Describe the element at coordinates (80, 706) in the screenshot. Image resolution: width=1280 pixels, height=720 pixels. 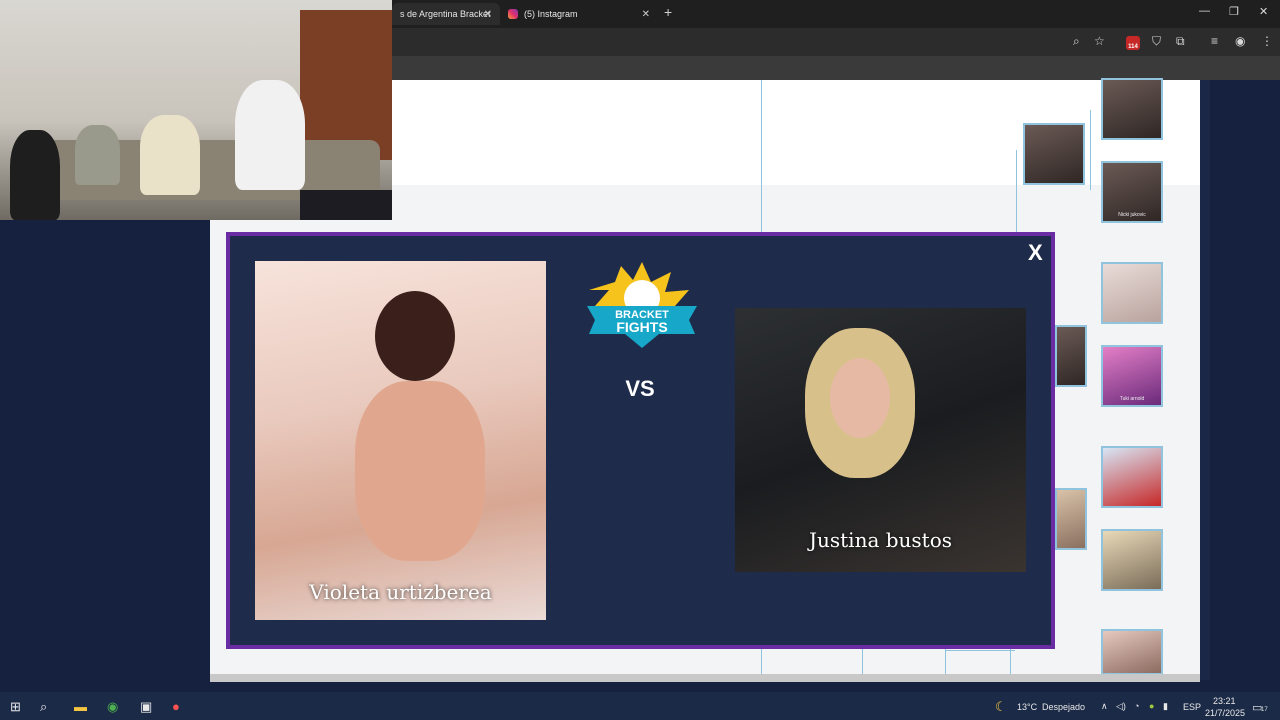
I see `file-explorer-icon: ▬` at that location.